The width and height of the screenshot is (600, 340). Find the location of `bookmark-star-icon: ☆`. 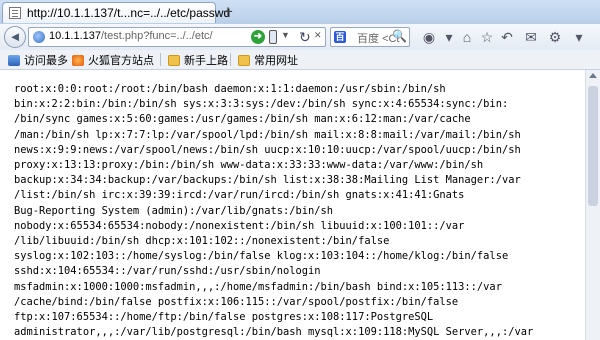

bookmark-star-icon: ☆ is located at coordinates (487, 37).